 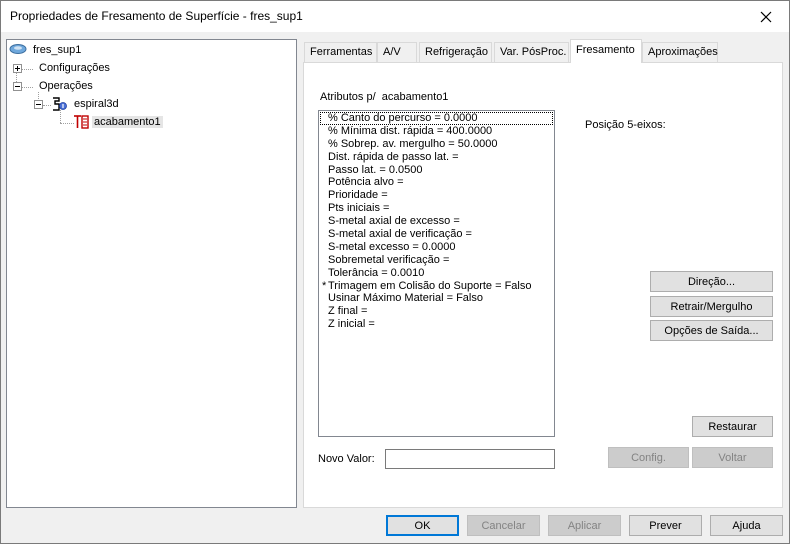 I want to click on tab-refrigeracao: Refrigeração, so click(x=455, y=52).